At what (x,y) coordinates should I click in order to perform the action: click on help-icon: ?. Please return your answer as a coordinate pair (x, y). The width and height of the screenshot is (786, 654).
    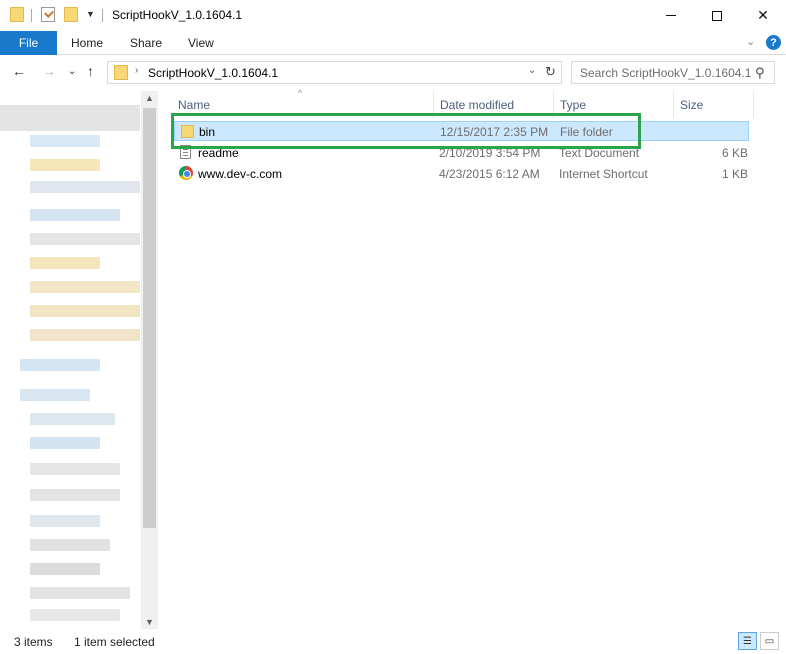
    Looking at the image, I should click on (773, 42).